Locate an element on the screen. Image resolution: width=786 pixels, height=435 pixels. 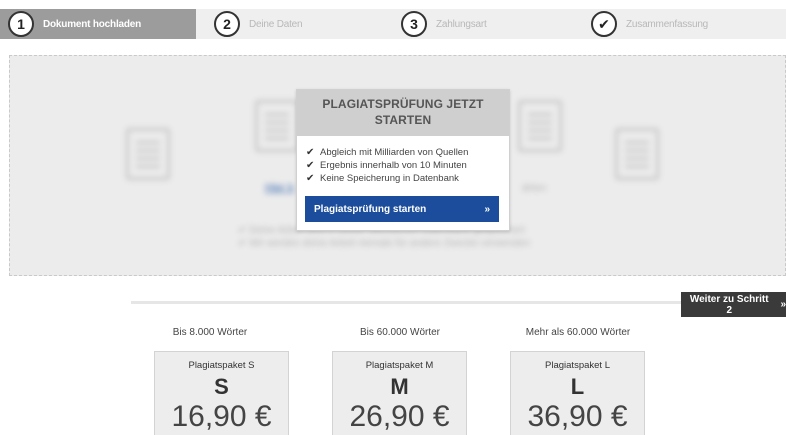
tier-limit: Bis 8.000 Wörter is located at coordinates (210, 332).